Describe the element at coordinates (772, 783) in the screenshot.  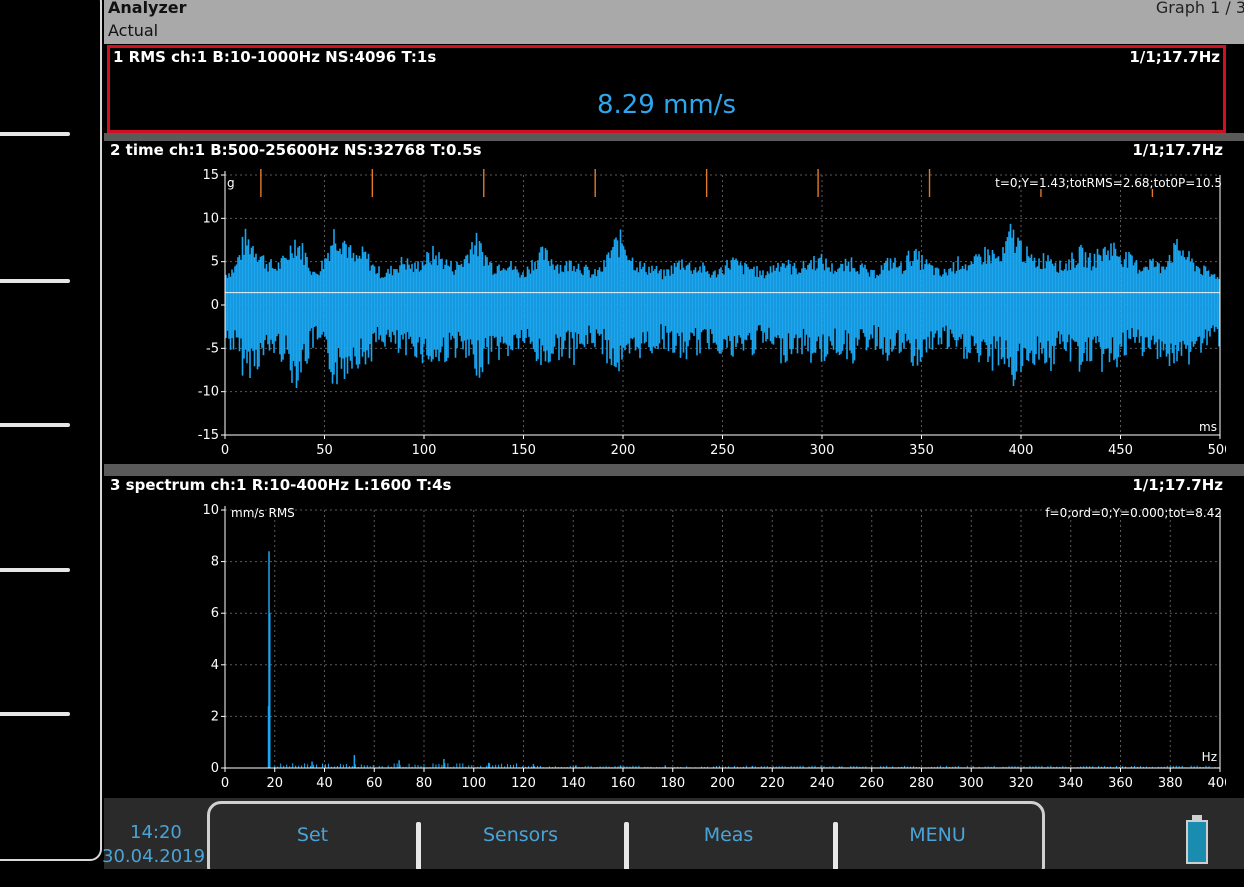
I see `spectrum-x-tick-label: 220` at that location.